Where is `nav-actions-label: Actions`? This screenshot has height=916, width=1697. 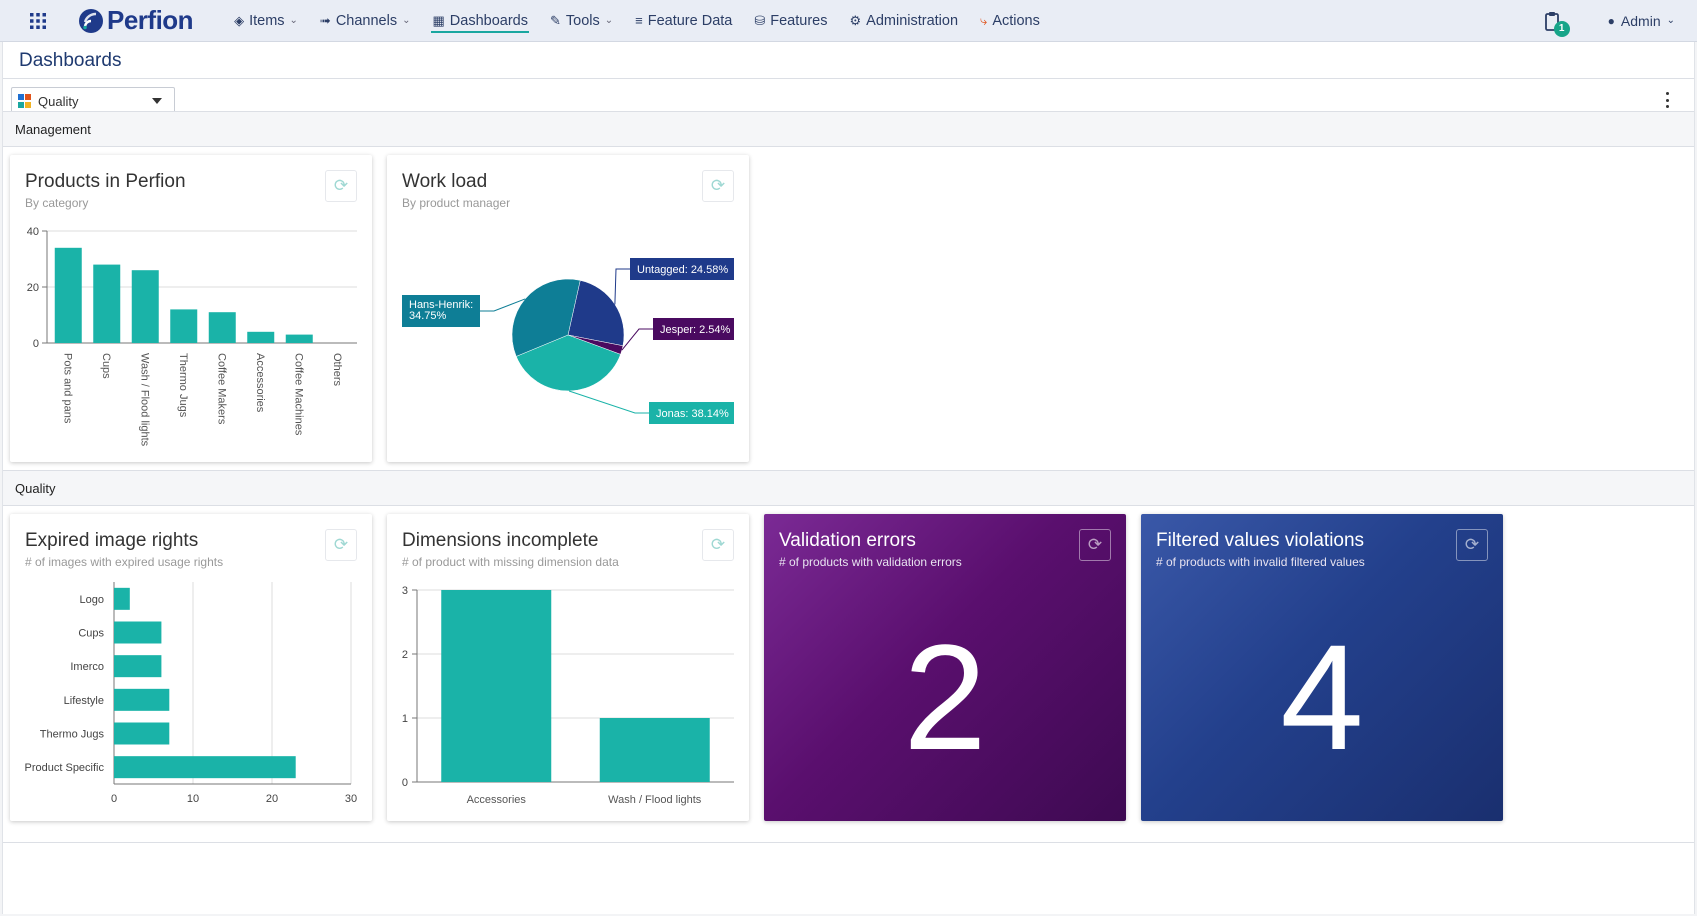
nav-actions-label: Actions is located at coordinates (1016, 20).